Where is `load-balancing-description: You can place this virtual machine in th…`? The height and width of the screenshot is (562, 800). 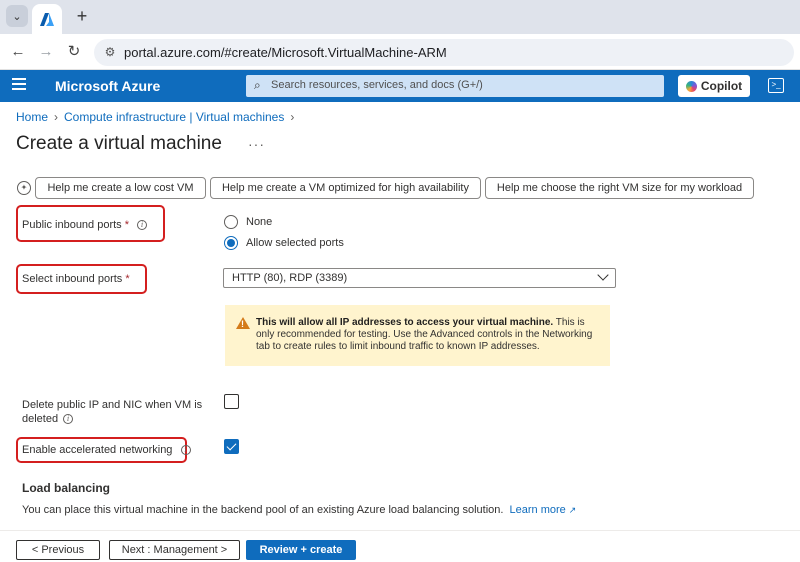 load-balancing-description: You can place this virtual machine in th… is located at coordinates (299, 510).